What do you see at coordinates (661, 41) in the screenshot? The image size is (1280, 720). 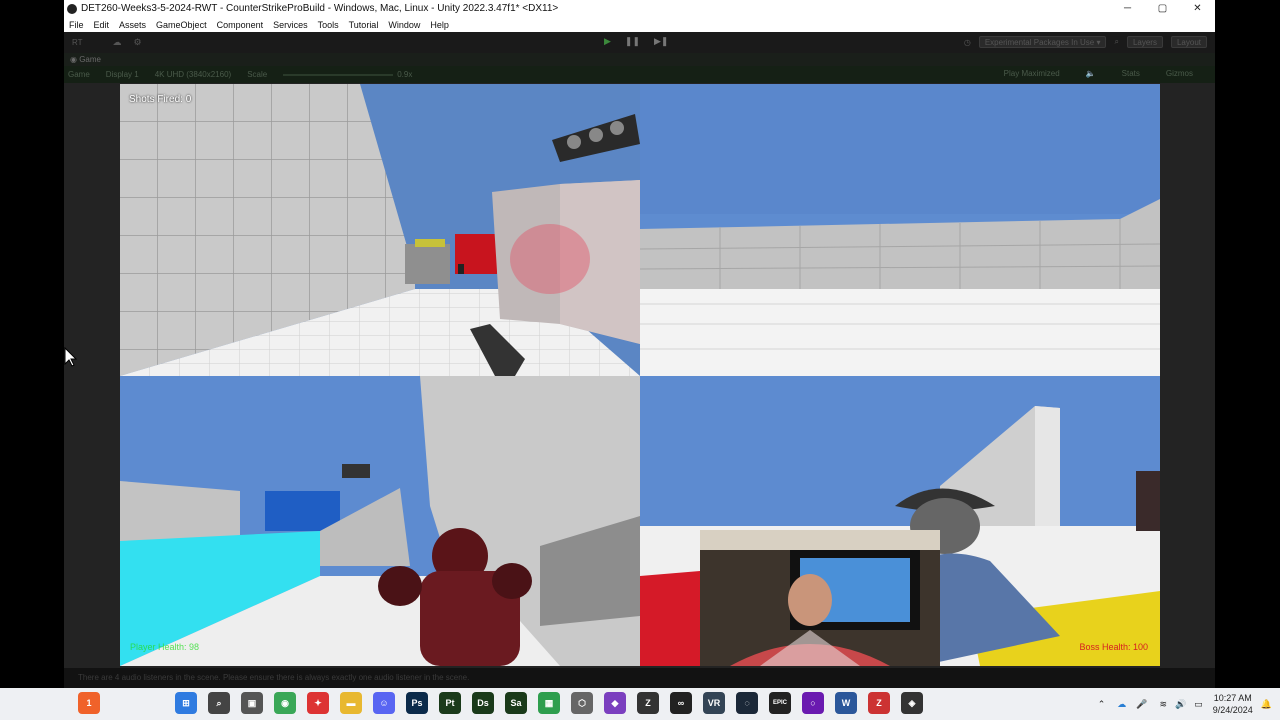 I see `step-icon: ▶❚` at bounding box center [661, 41].